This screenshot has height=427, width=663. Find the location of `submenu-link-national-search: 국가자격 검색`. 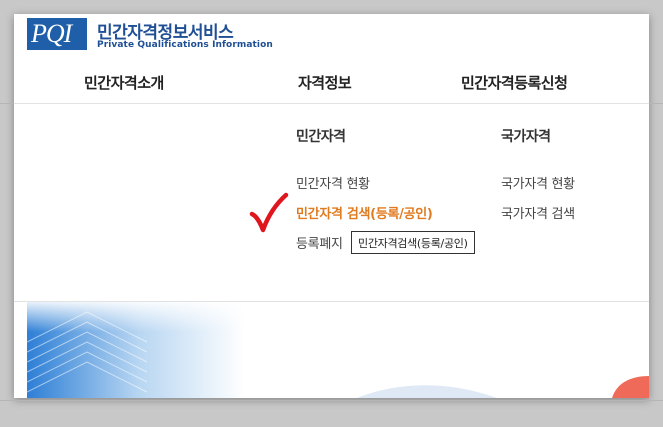

submenu-link-national-search: 국가자격 검색 is located at coordinates (538, 212).